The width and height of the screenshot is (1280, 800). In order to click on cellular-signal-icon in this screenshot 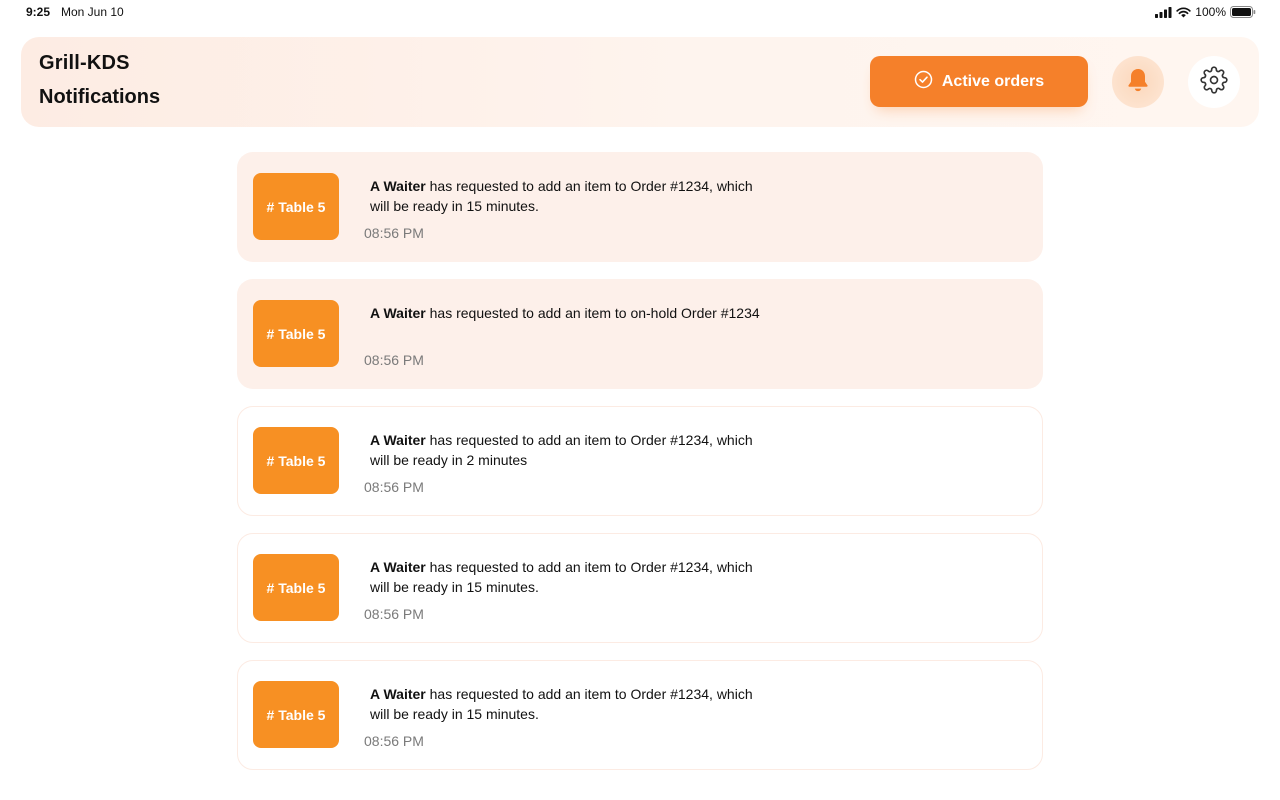, I will do `click(1163, 12)`.